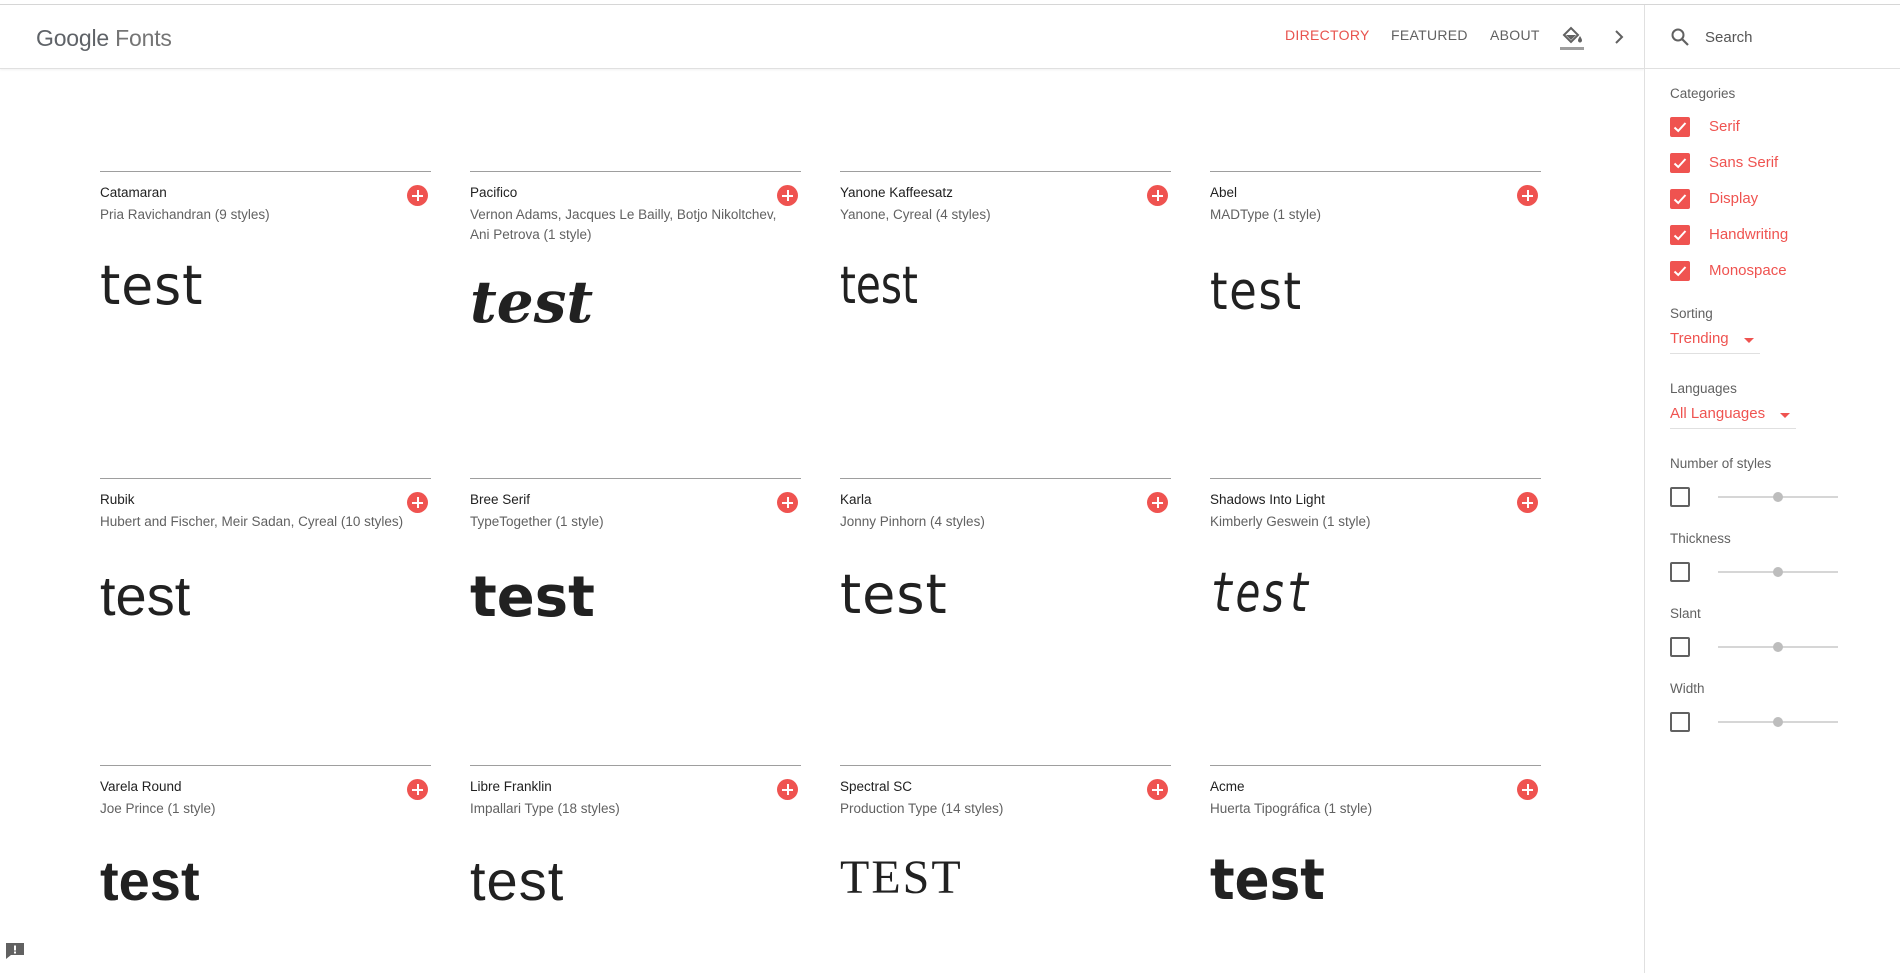 This screenshot has width=1900, height=973. Describe the element at coordinates (1375, 839) in the screenshot. I see `font-card-acme: Acme Huerta Tipográfica (1 style) test` at that location.